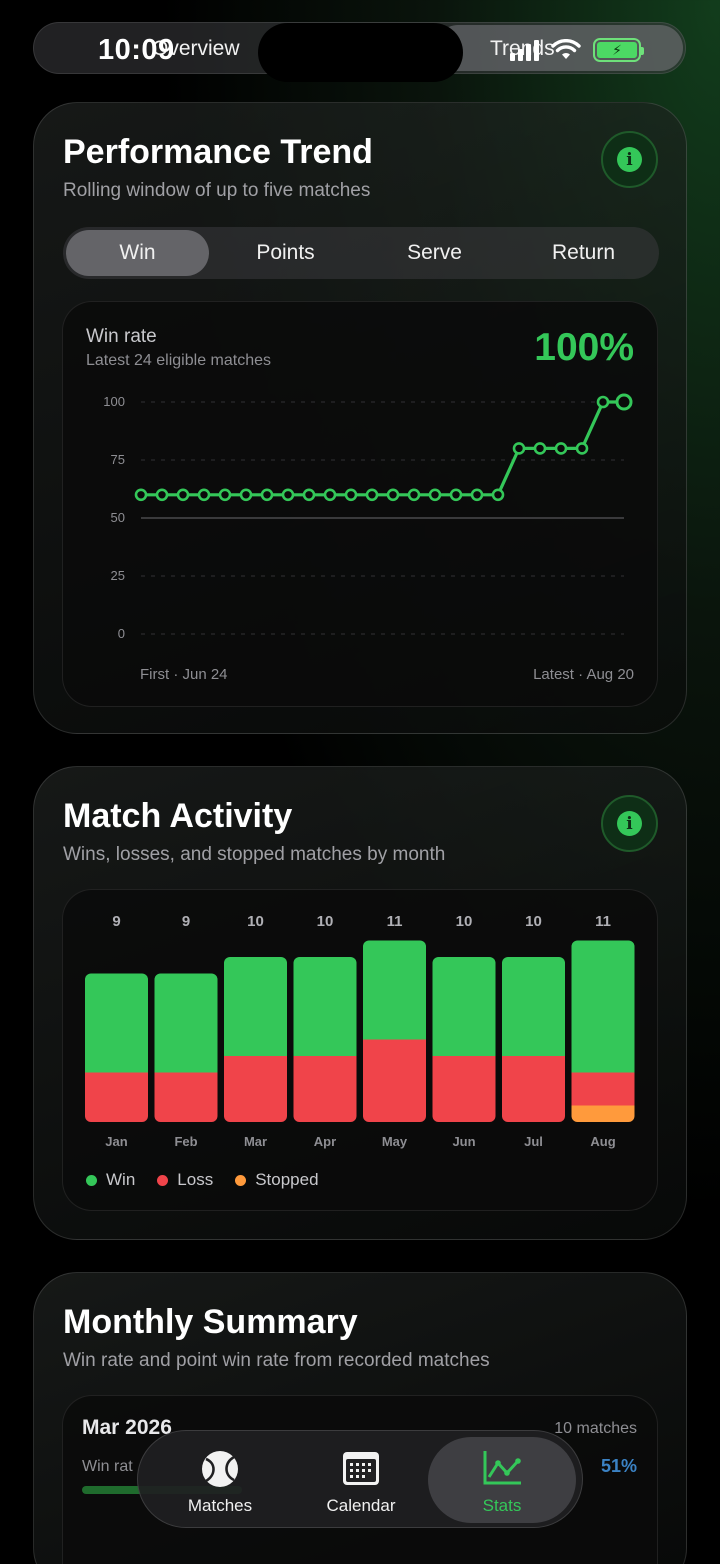 The image size is (720, 1564). Describe the element at coordinates (116, 1141) in the screenshot. I see `month-label: Jan` at that location.